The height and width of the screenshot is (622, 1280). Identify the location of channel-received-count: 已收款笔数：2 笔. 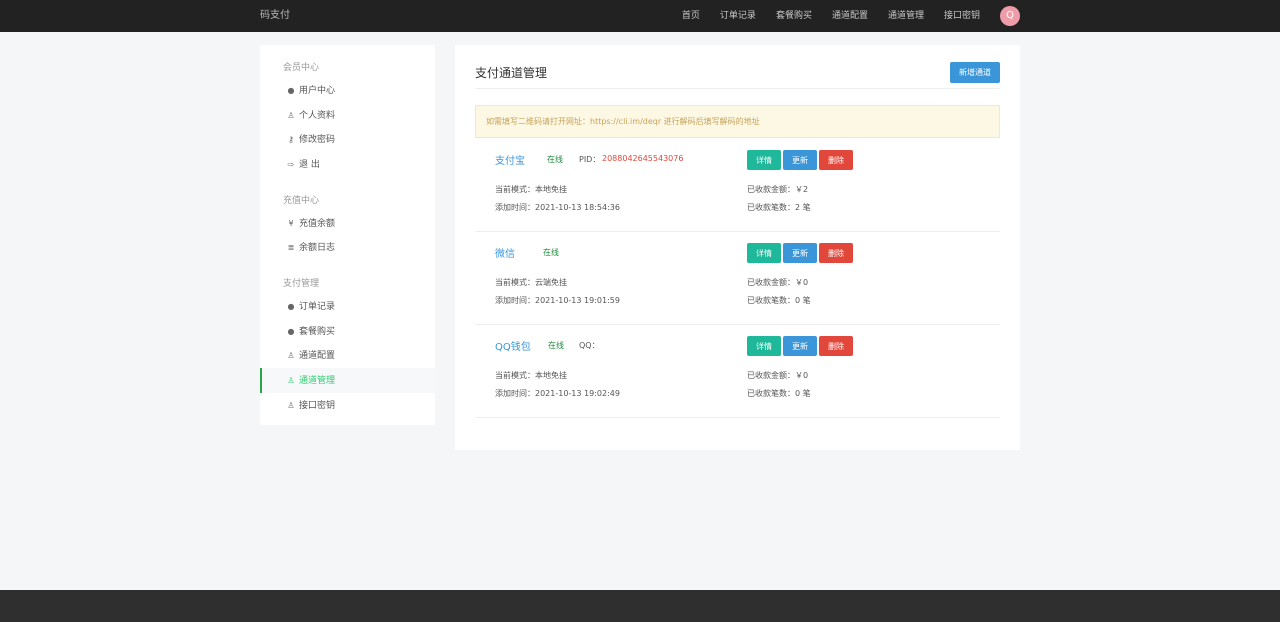
(779, 207).